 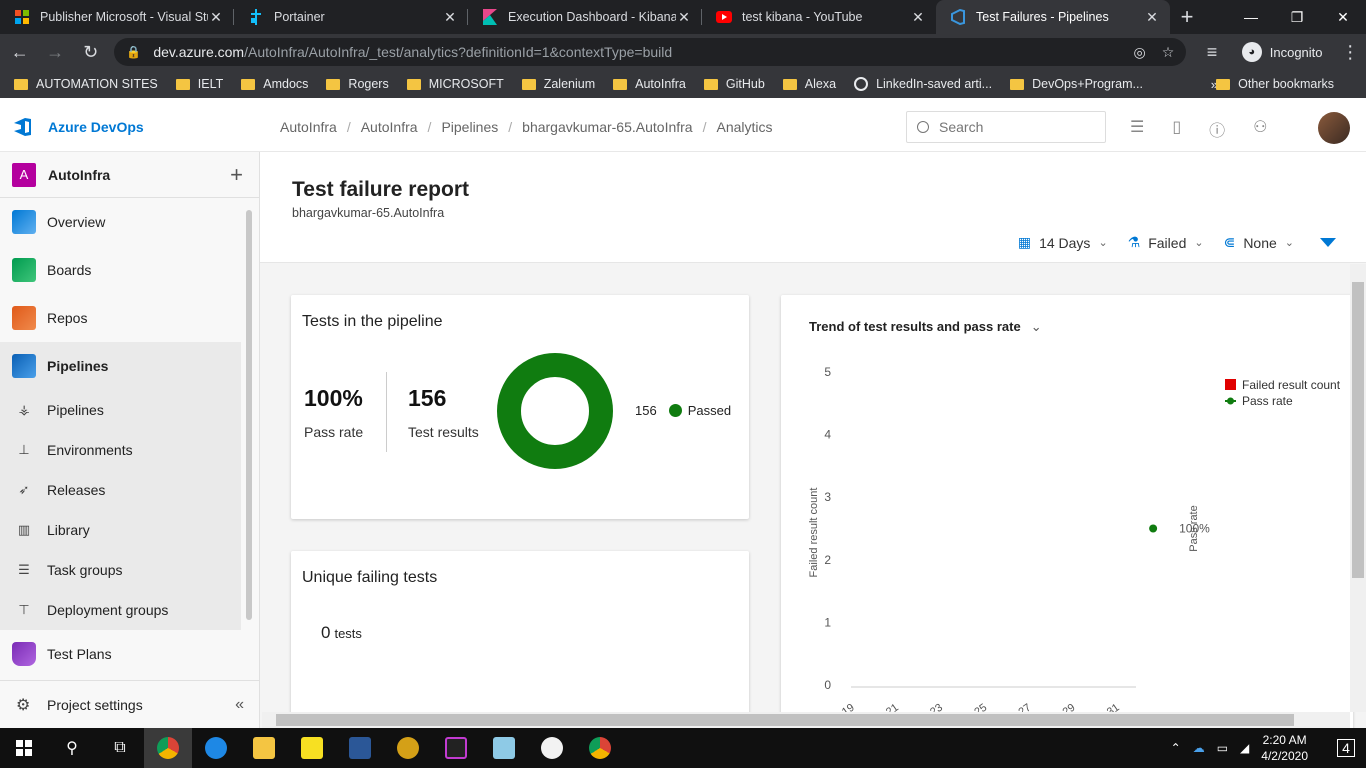 What do you see at coordinates (216, 748) in the screenshot?
I see `edge-taskbar-icon` at bounding box center [216, 748].